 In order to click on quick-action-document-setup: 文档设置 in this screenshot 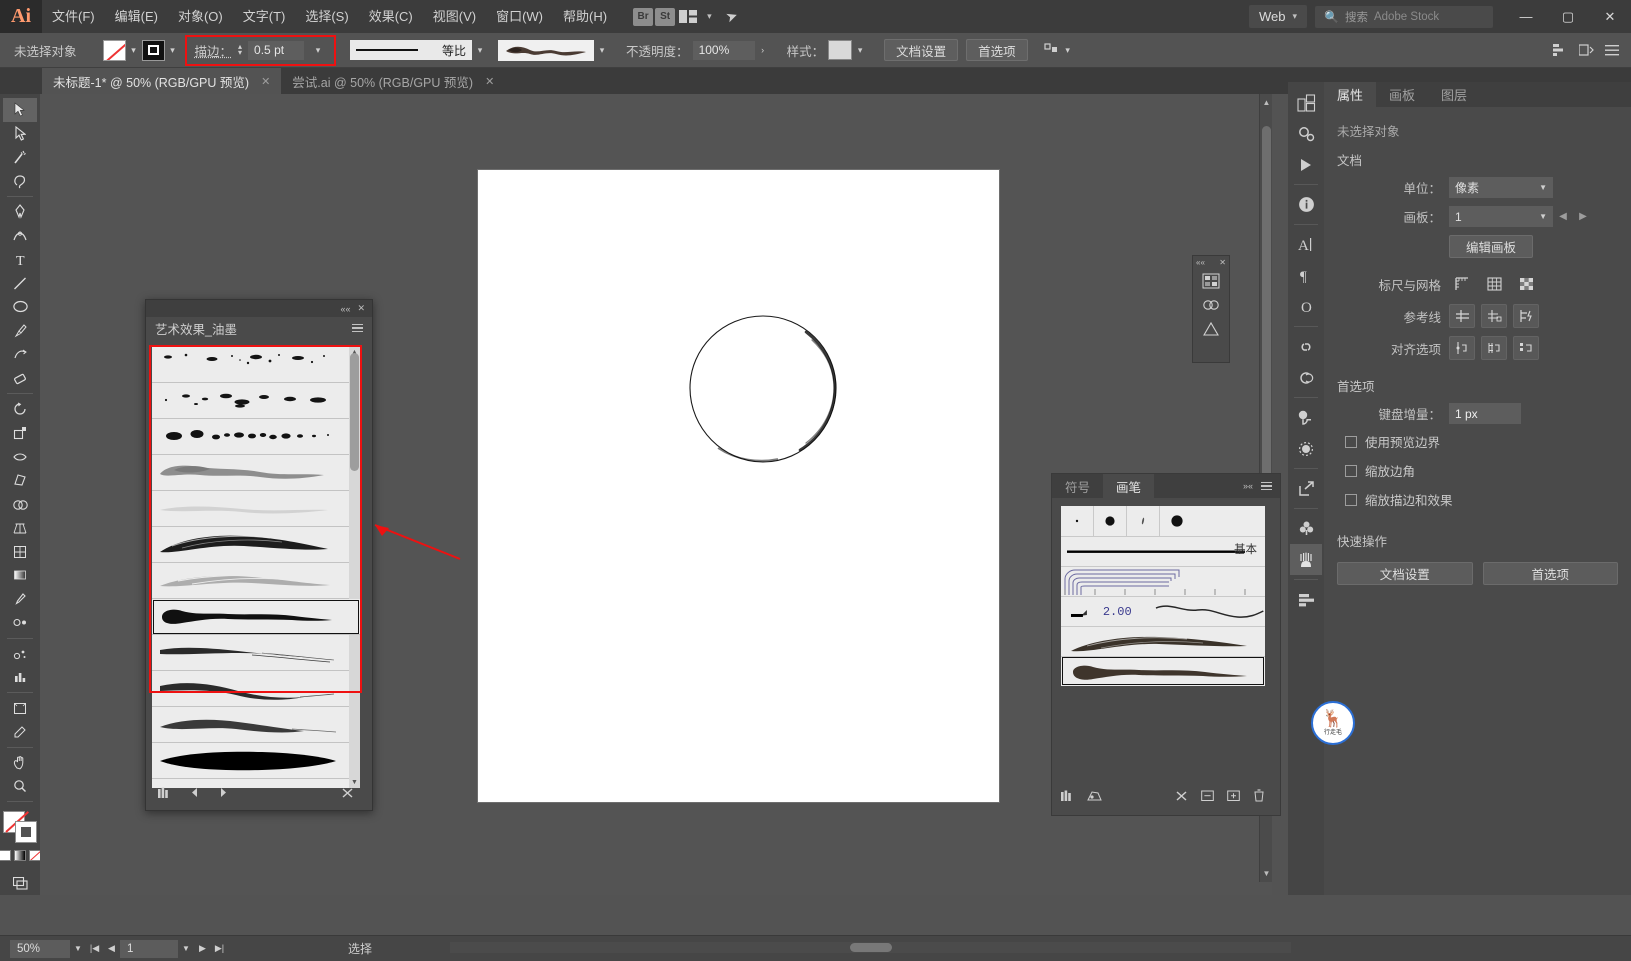, I will do `click(1405, 573)`.